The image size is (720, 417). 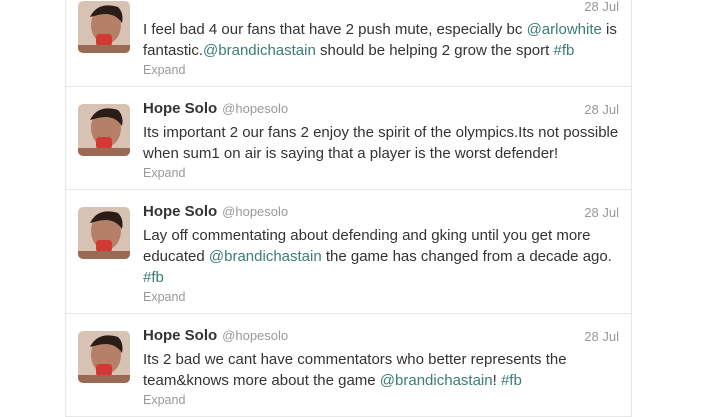 I want to click on tweet-text-segment: the game has changed from a decade ago., so click(x=466, y=256).